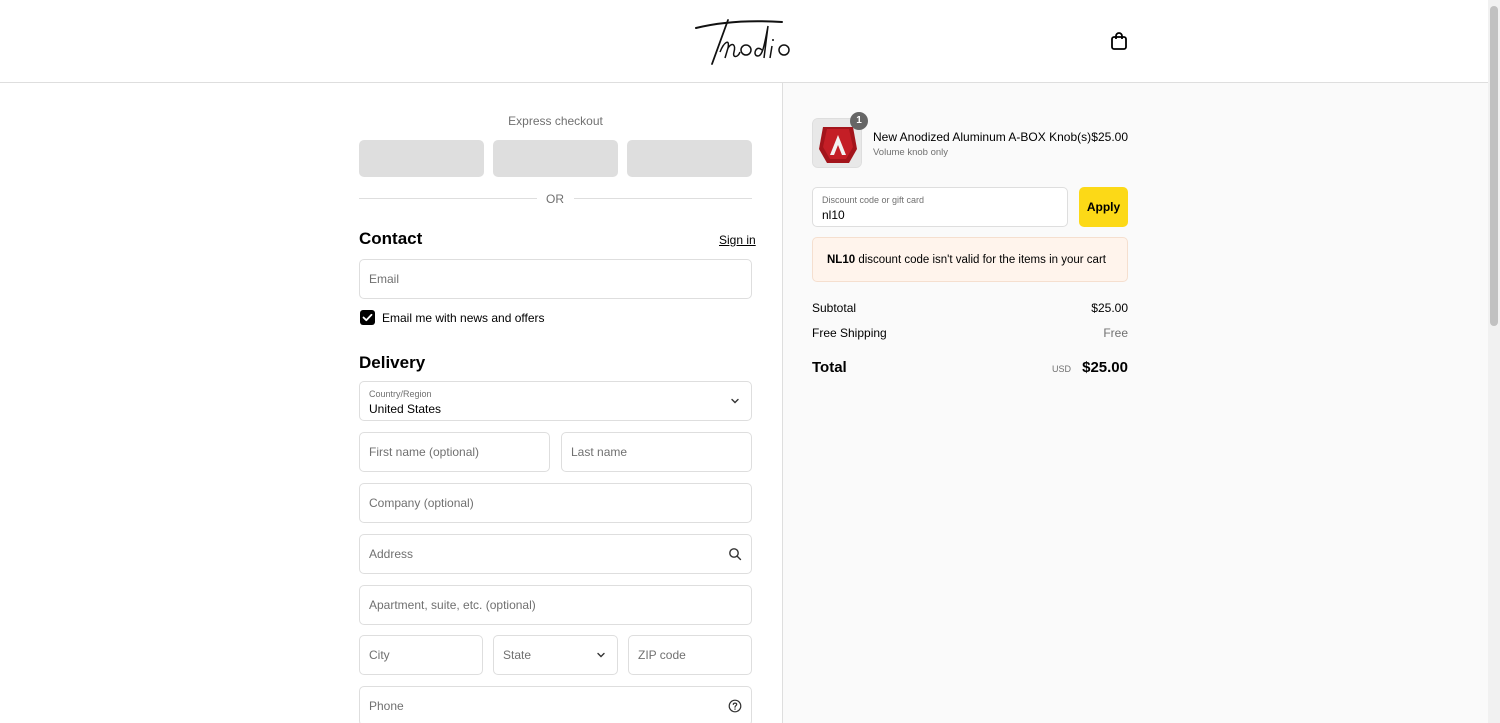 Image resolution: width=1500 pixels, height=723 pixels. What do you see at coordinates (873, 200) in the screenshot?
I see `discount-label: Discount code or gift card` at bounding box center [873, 200].